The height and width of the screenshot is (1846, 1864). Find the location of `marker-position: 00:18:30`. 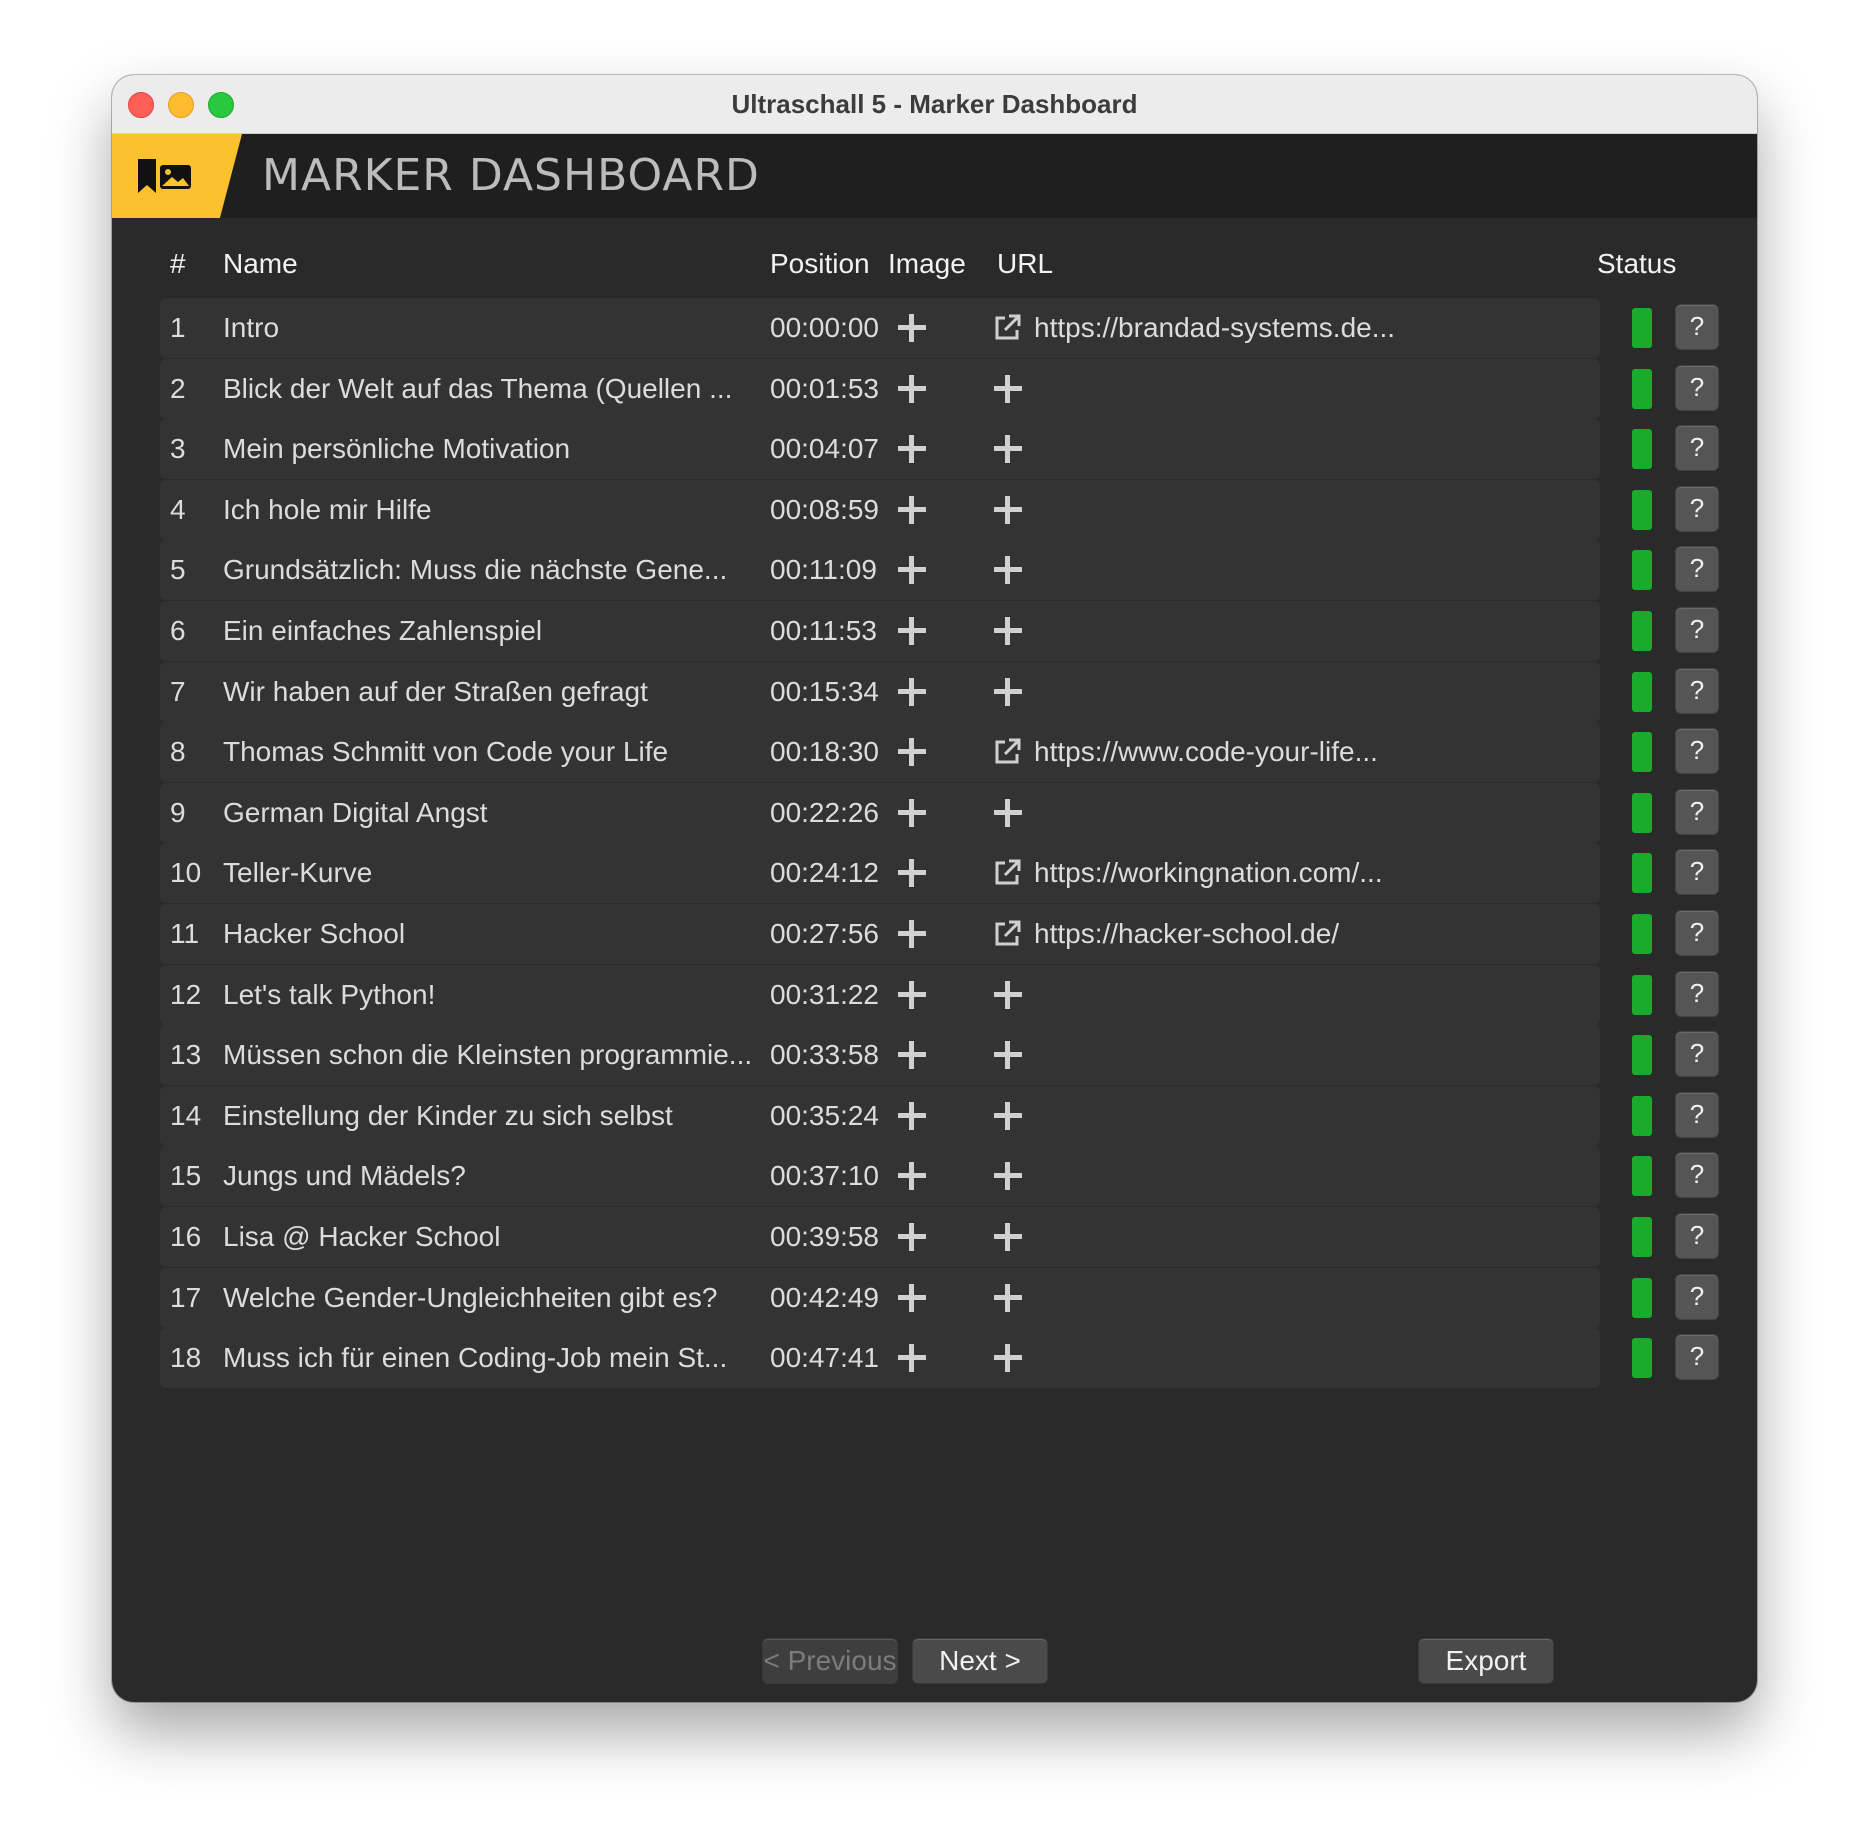

marker-position: 00:18:30 is located at coordinates (824, 752).